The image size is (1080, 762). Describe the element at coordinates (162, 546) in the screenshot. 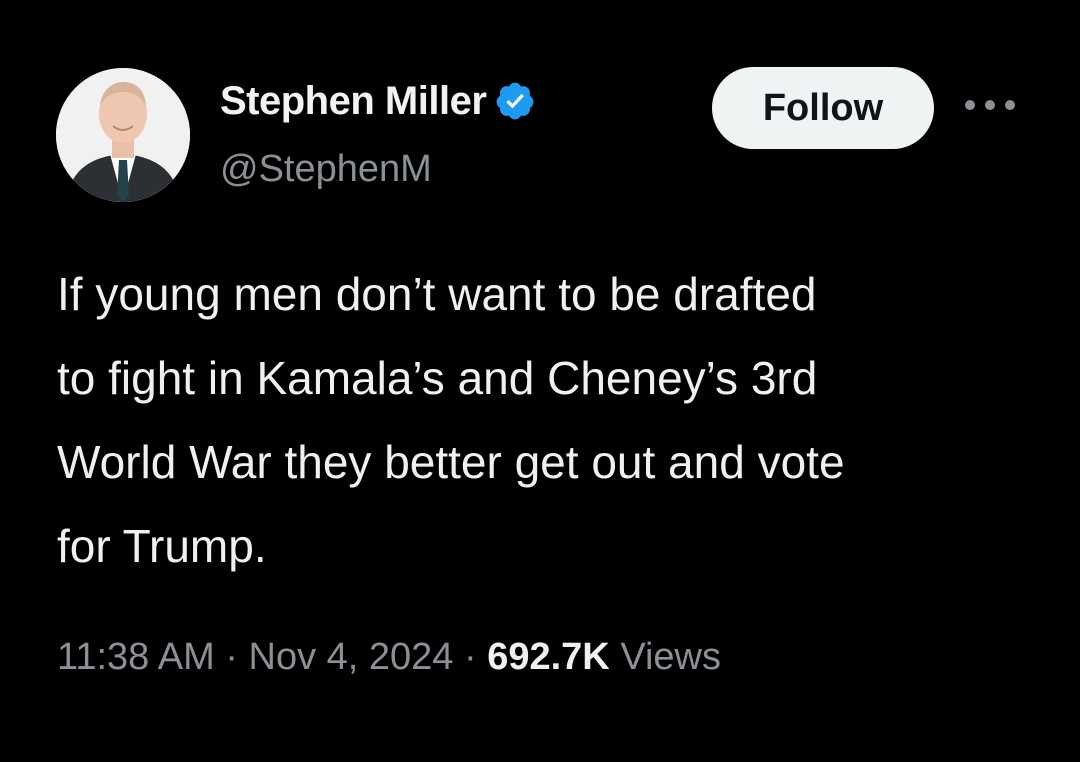

I see `tweet-text-line: for Trump.` at that location.